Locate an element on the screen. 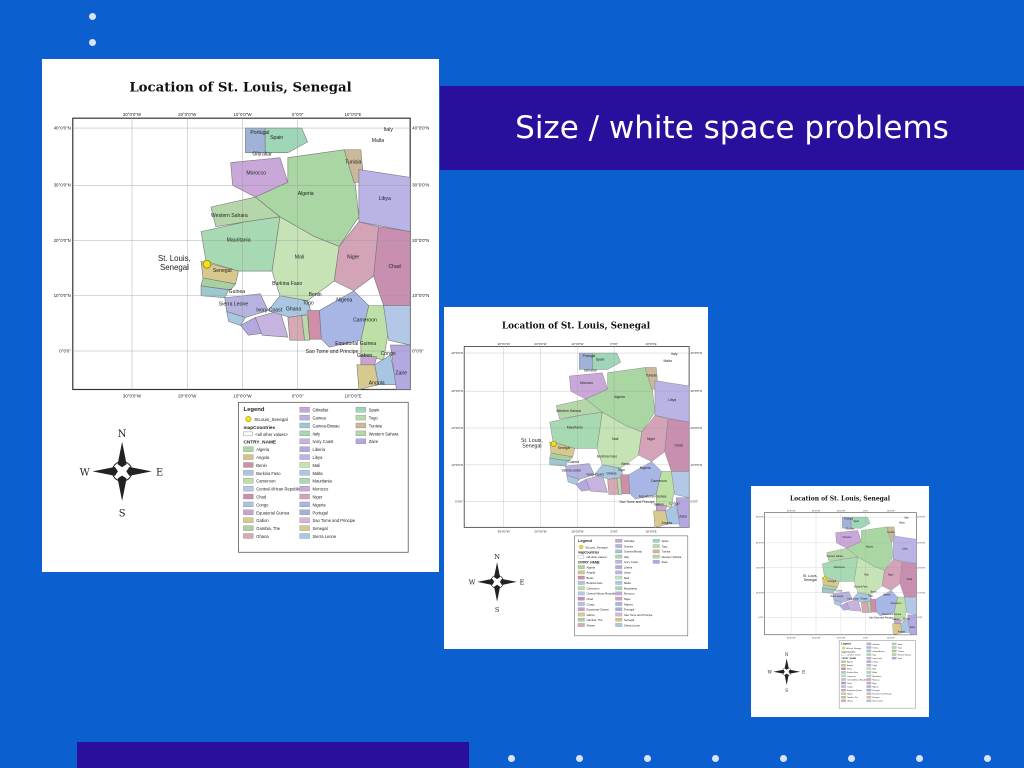  legend-entry-label: Spain is located at coordinates (900, 645).